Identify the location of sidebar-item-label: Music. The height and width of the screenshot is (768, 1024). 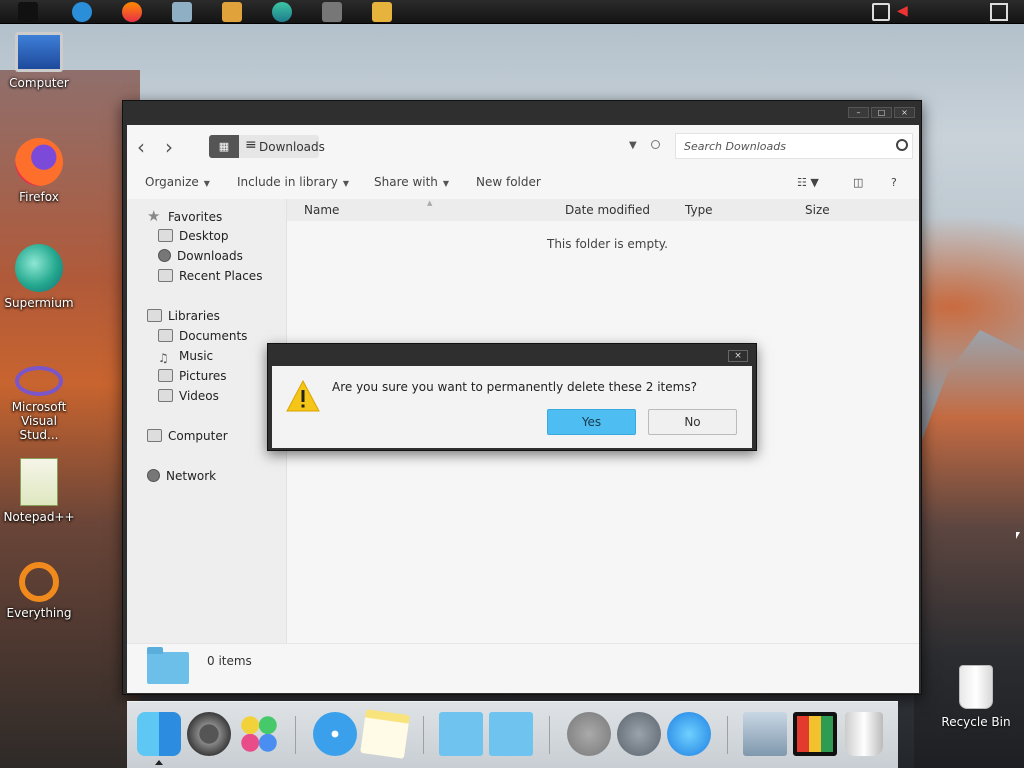
(196, 356).